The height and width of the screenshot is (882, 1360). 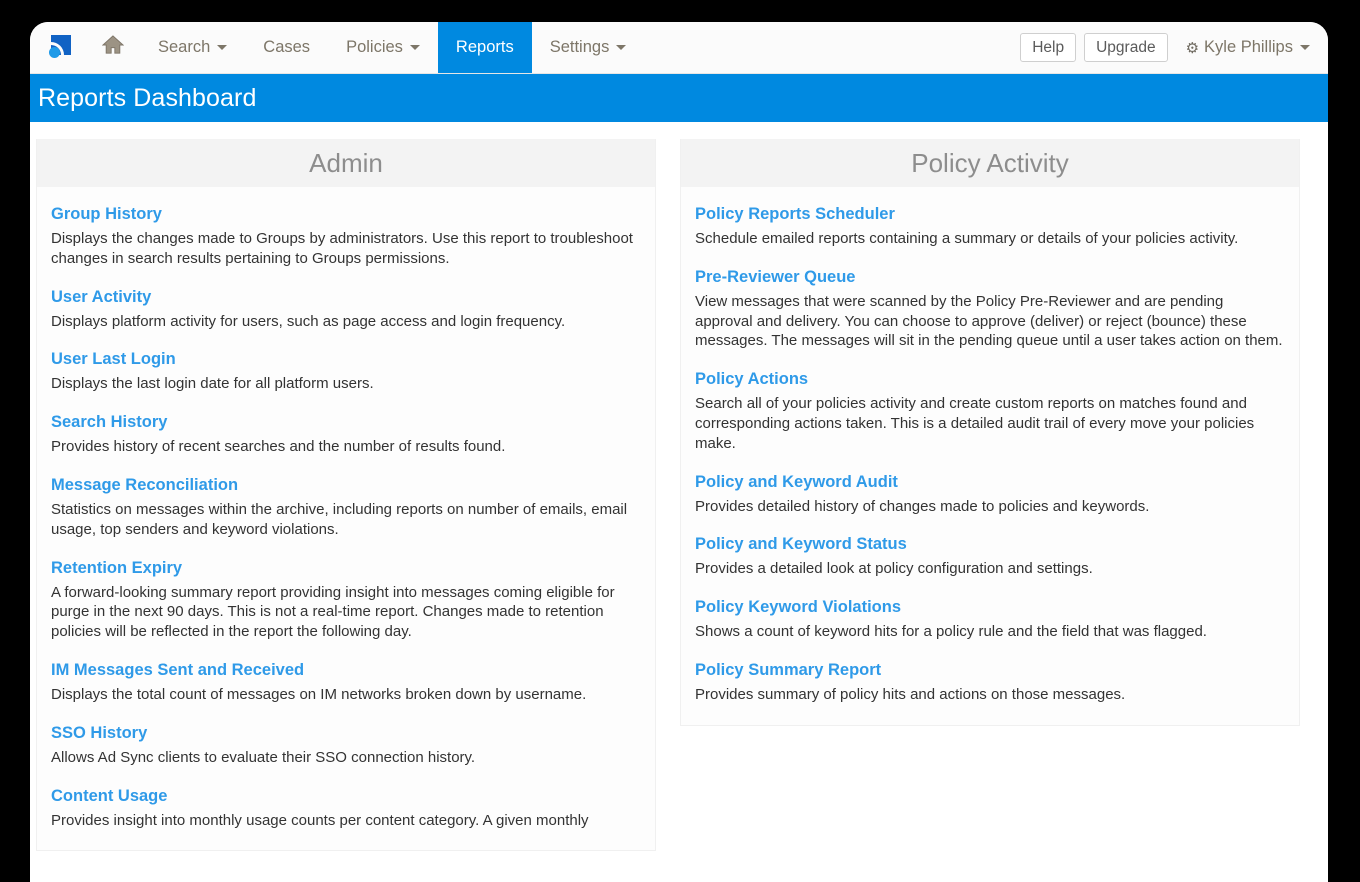 I want to click on report-link-im-messages-sent-and-received: IM Messages Sent and Received, so click(x=345, y=670).